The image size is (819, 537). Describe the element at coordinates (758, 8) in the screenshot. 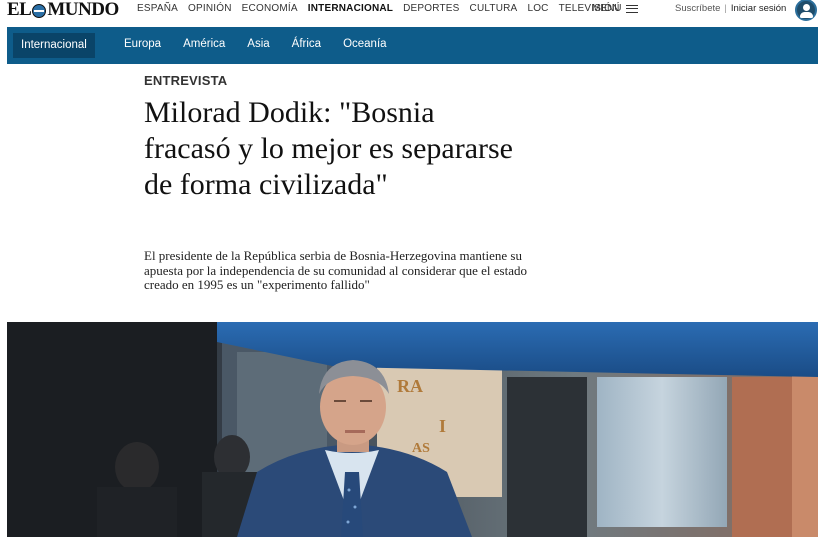

I see `login-link: Iniciar sesión` at that location.